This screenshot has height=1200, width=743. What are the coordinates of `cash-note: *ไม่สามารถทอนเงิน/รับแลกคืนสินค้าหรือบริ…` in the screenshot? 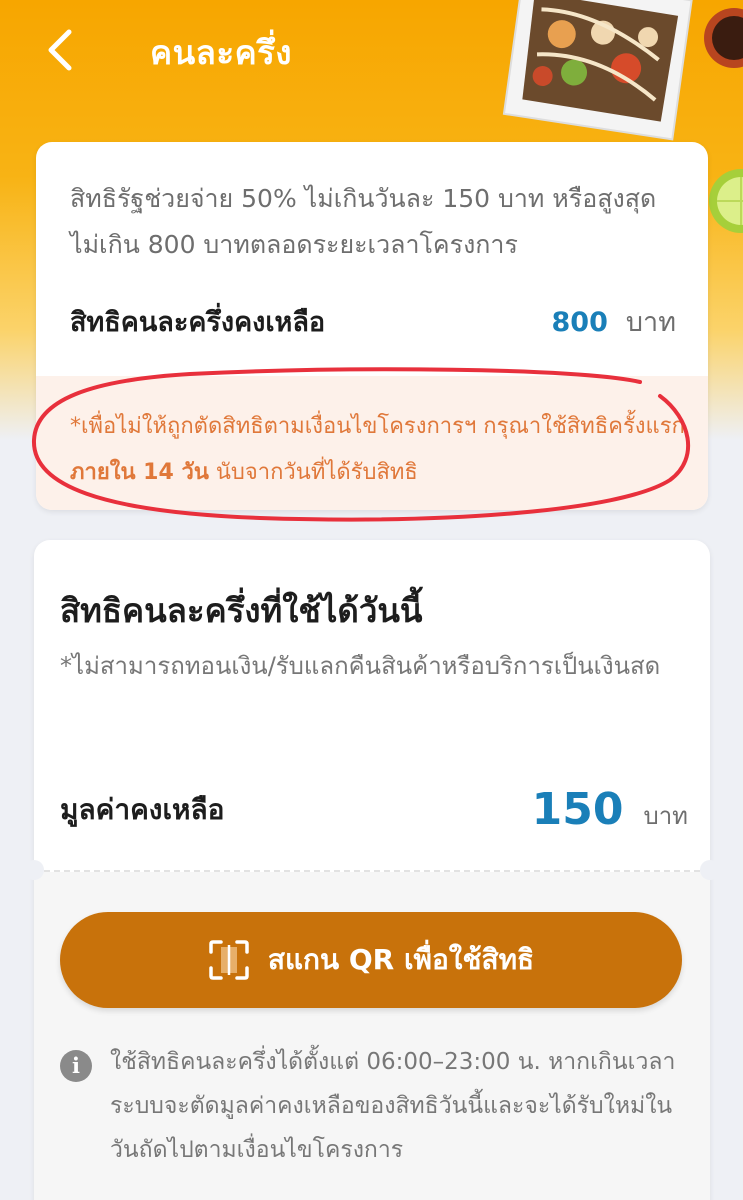 It's located at (360, 666).